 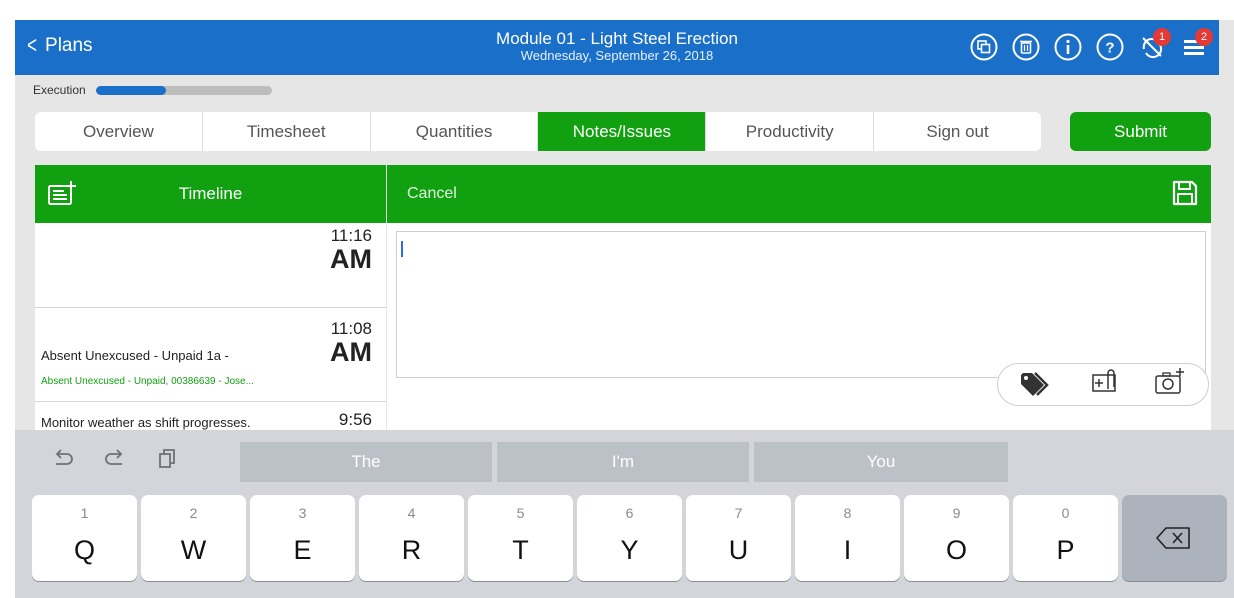 I want to click on key-letter: Q, so click(x=84, y=550).